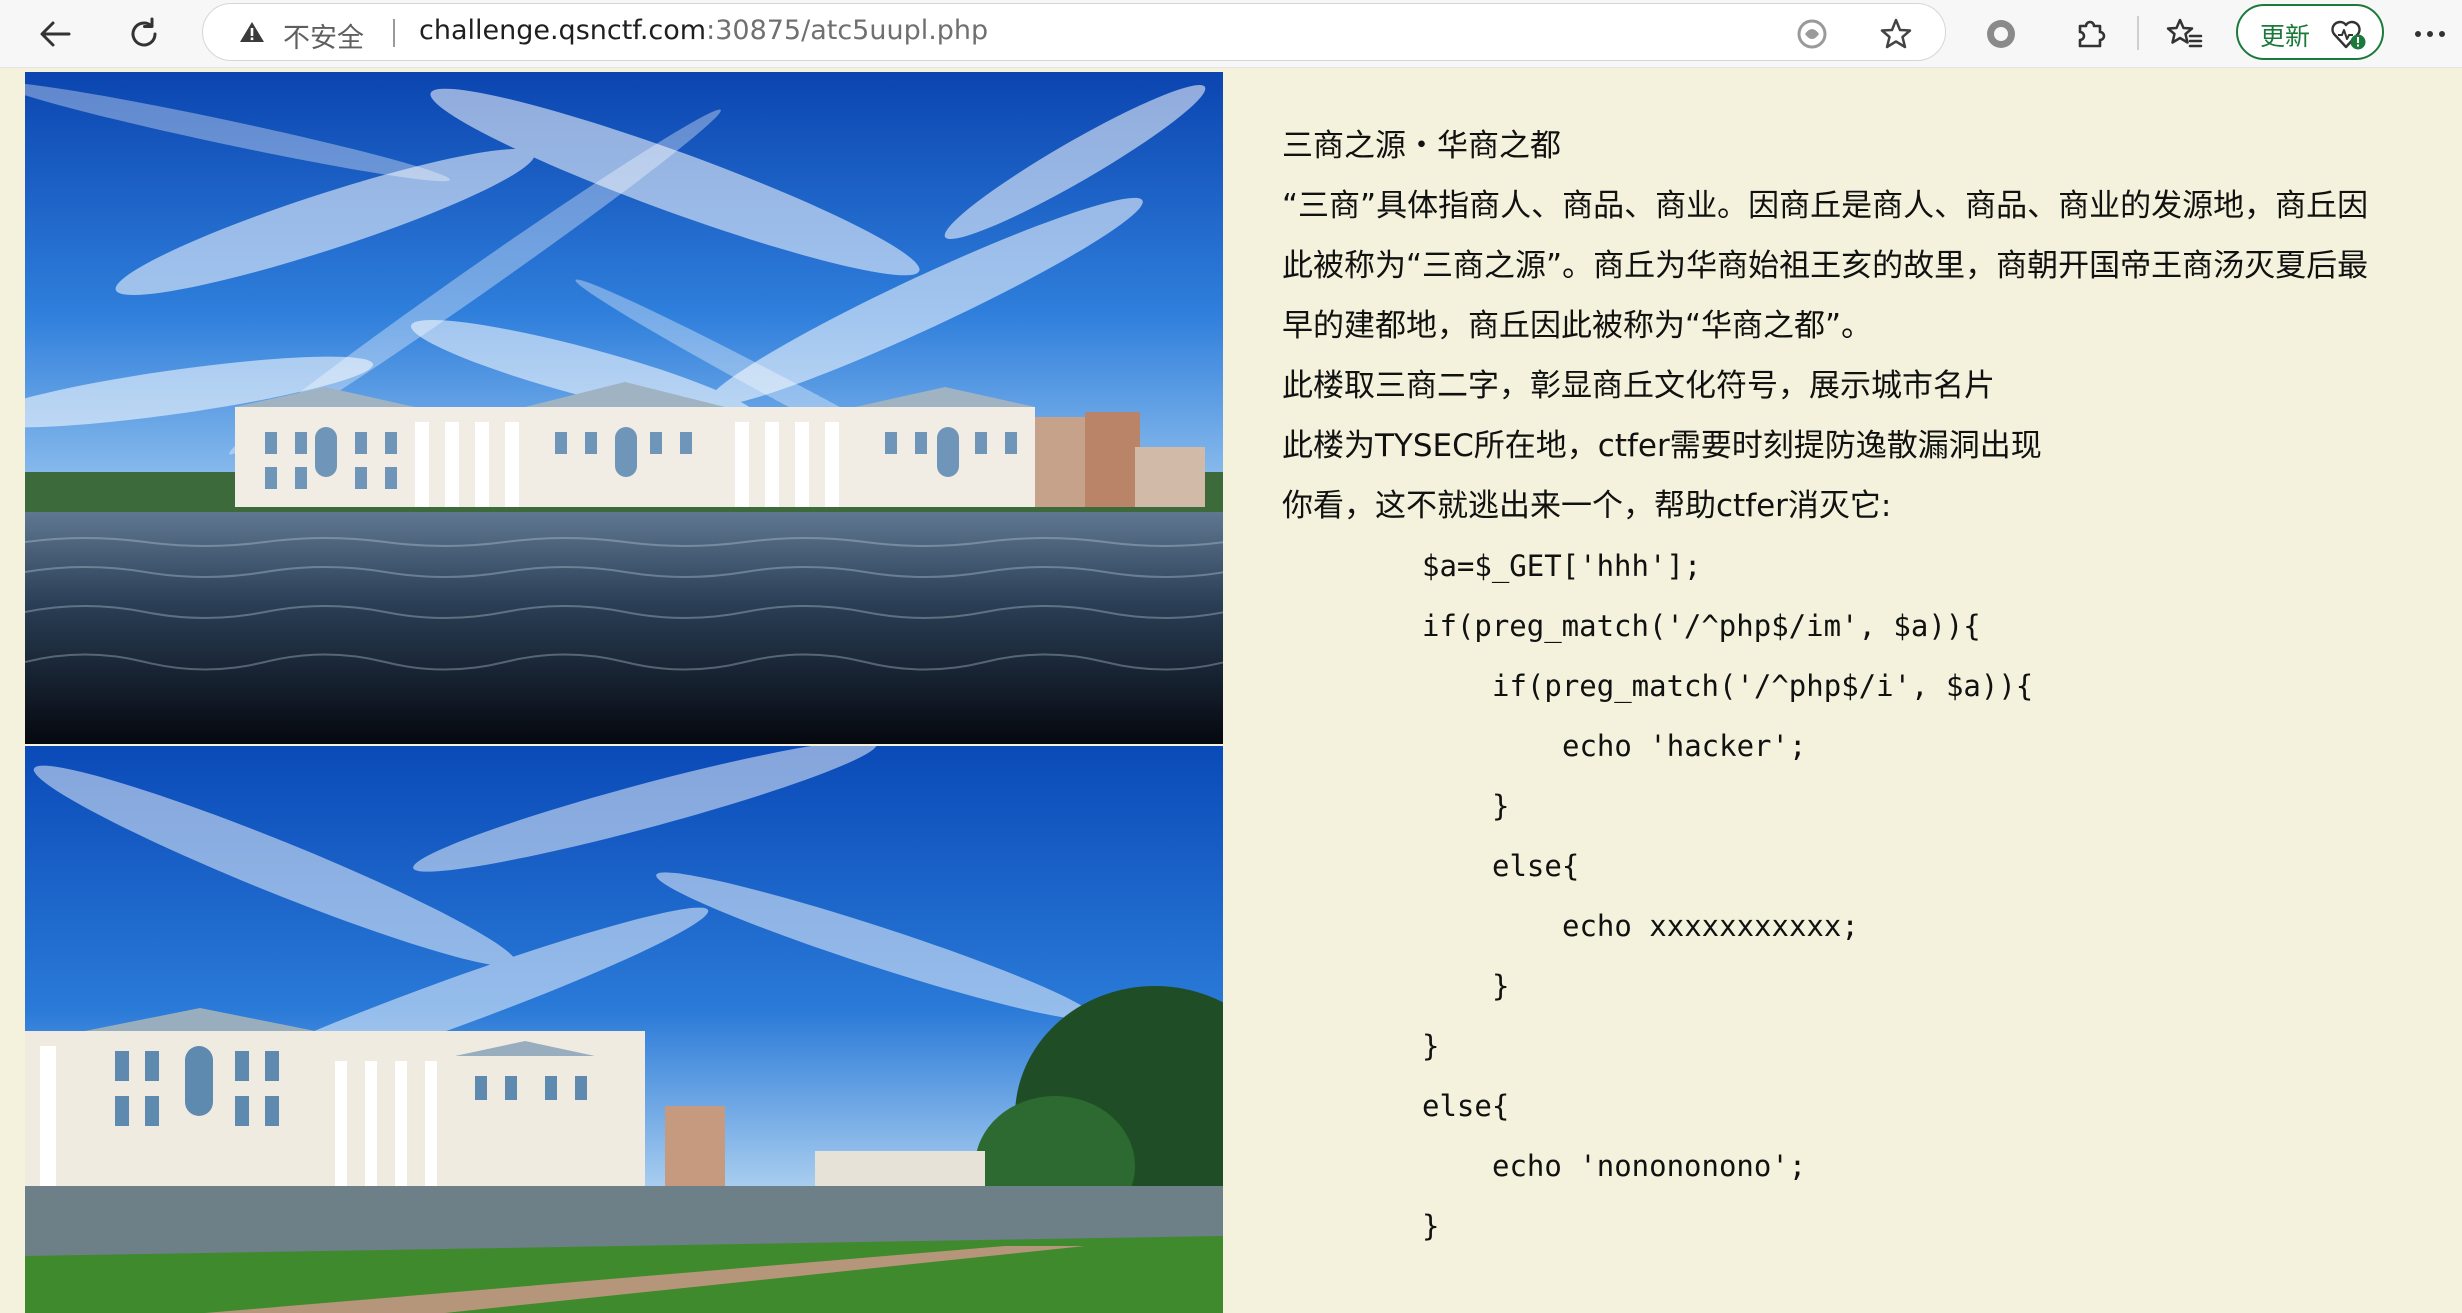 This screenshot has width=2462, height=1313. What do you see at coordinates (1825, 206) in the screenshot?
I see `paragraph-line: “三商”具体指商人、商品、商业。因商丘是商人、商品、商业的发源地，商丘因` at bounding box center [1825, 206].